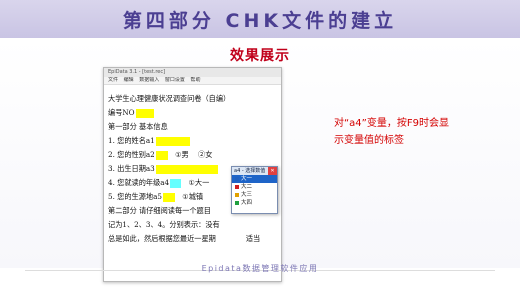 Image resolution: width=520 pixels, height=292 pixels. Describe the element at coordinates (254, 179) in the screenshot. I see `picker-option-1: 大一` at that location.